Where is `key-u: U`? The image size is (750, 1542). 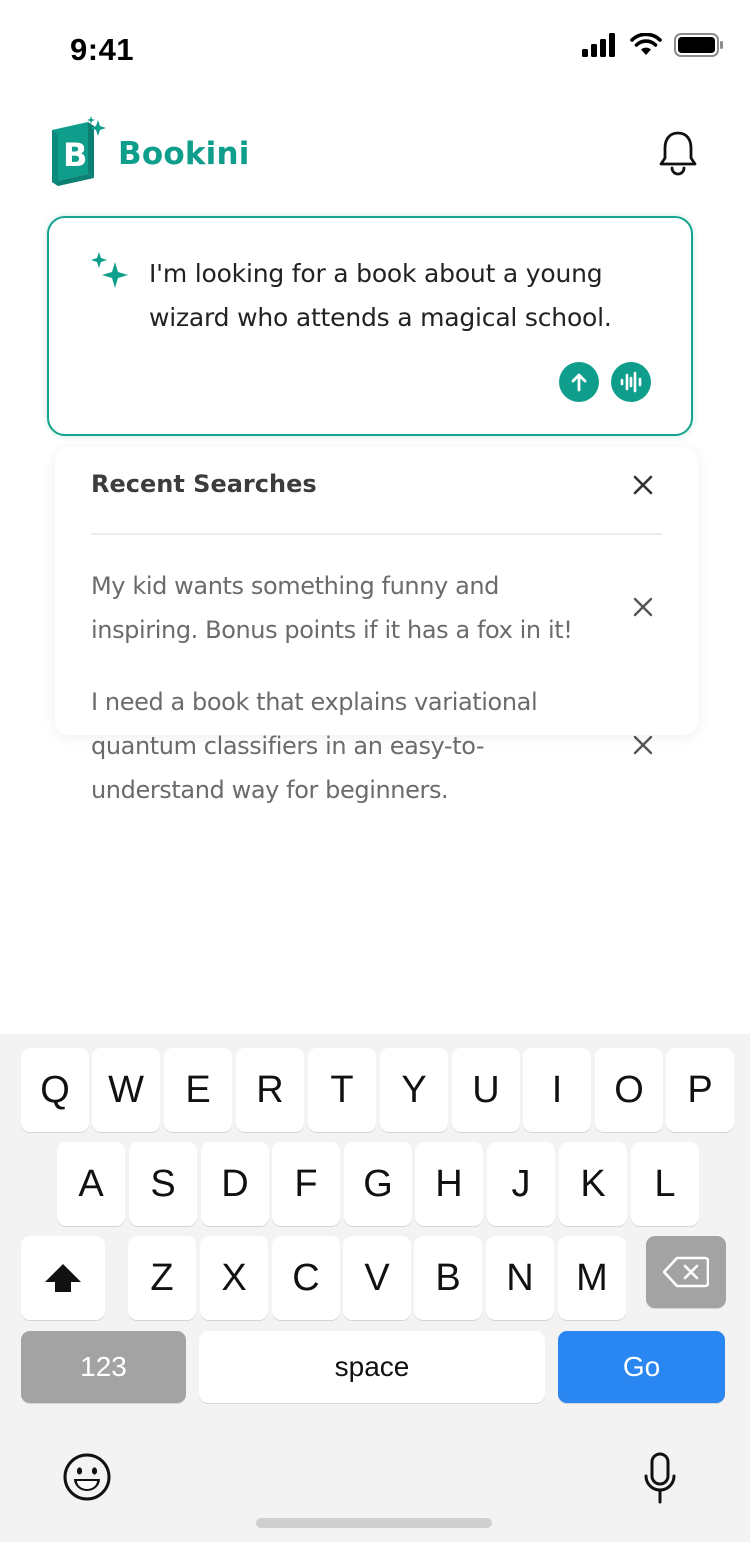 key-u: U is located at coordinates (486, 1090).